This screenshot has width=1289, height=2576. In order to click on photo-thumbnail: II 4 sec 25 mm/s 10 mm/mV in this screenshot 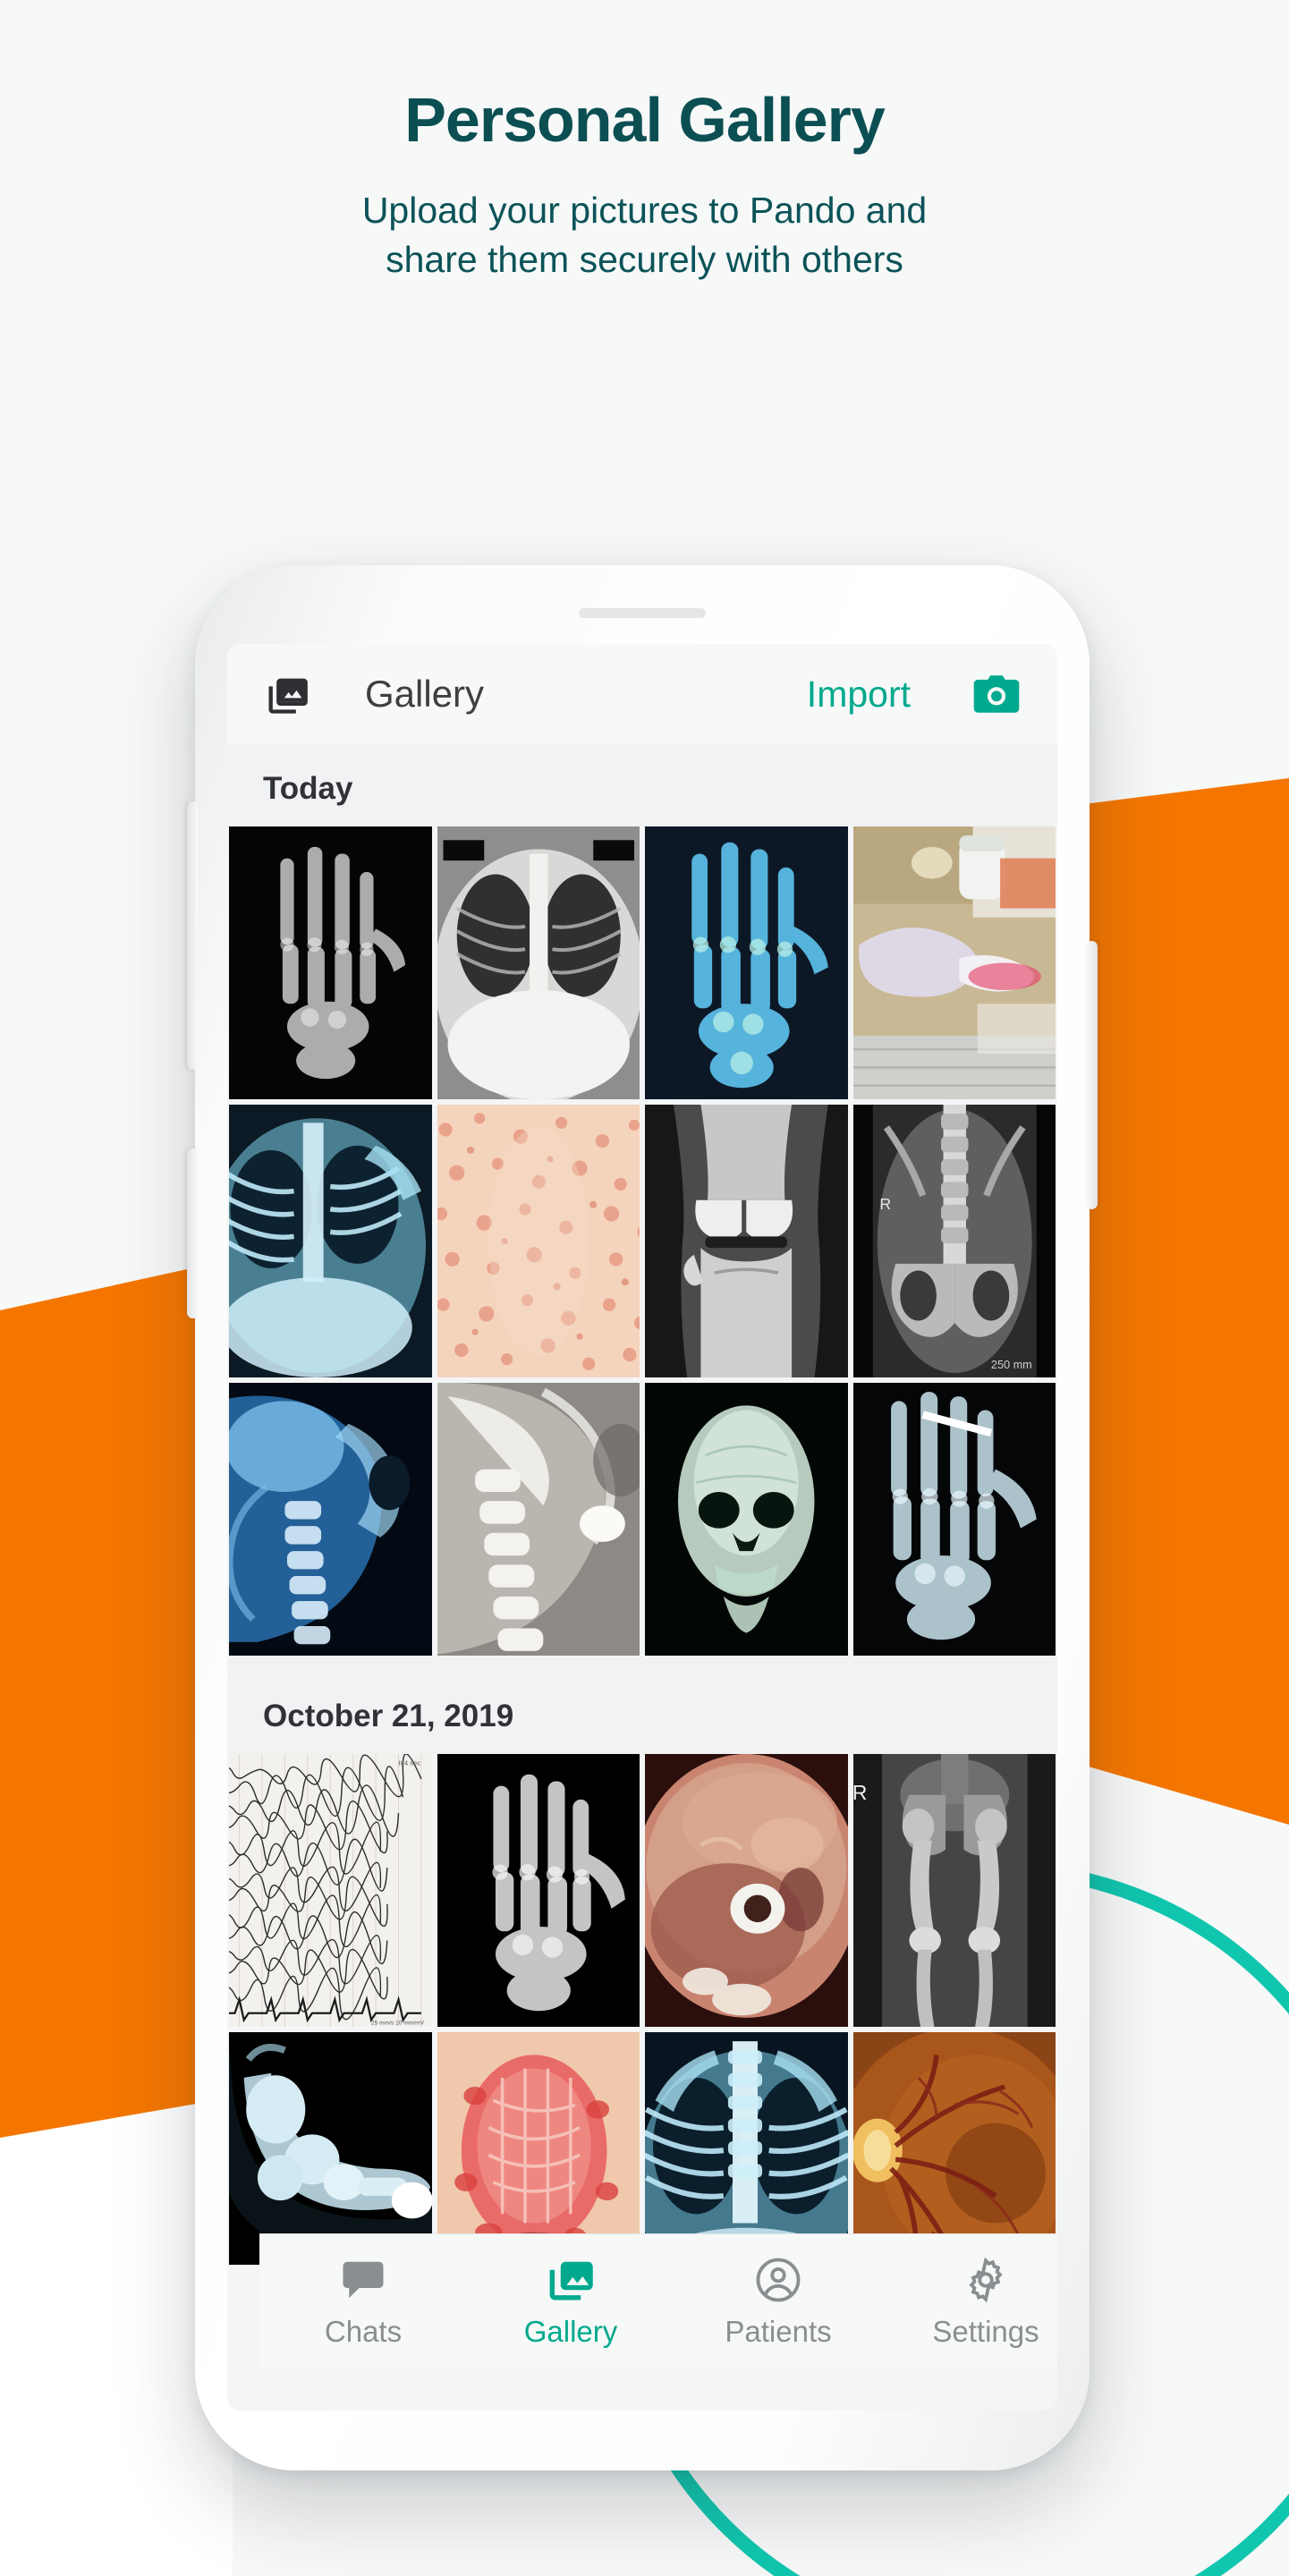, I will do `click(330, 1890)`.